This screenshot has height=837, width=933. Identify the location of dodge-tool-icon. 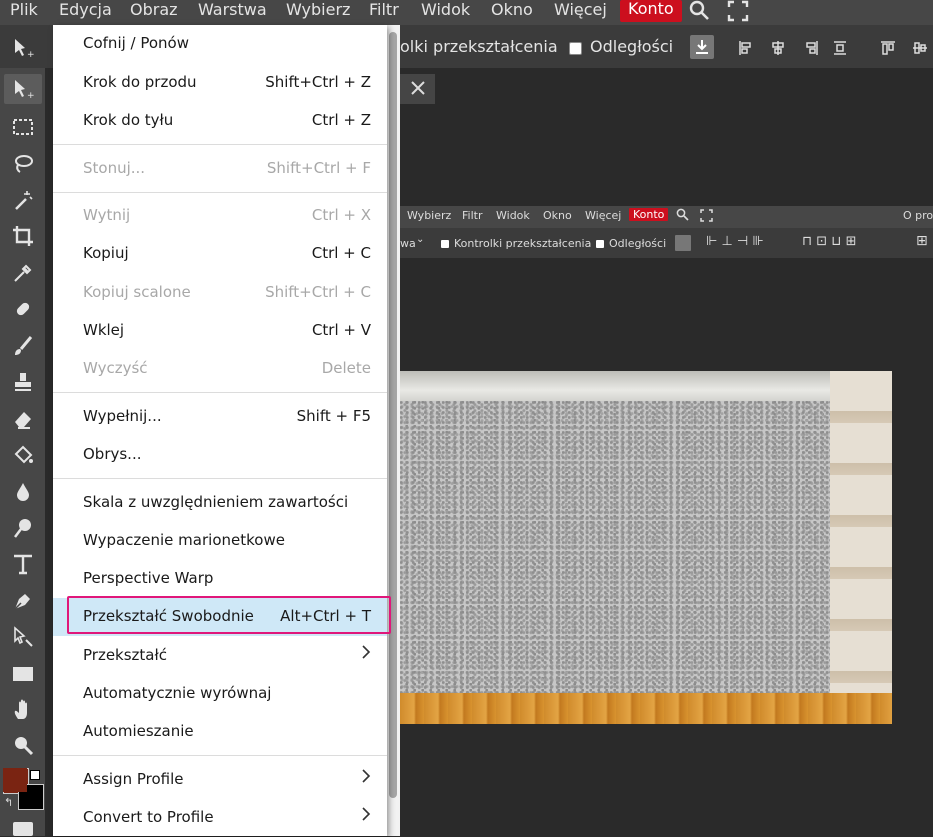
(23, 528).